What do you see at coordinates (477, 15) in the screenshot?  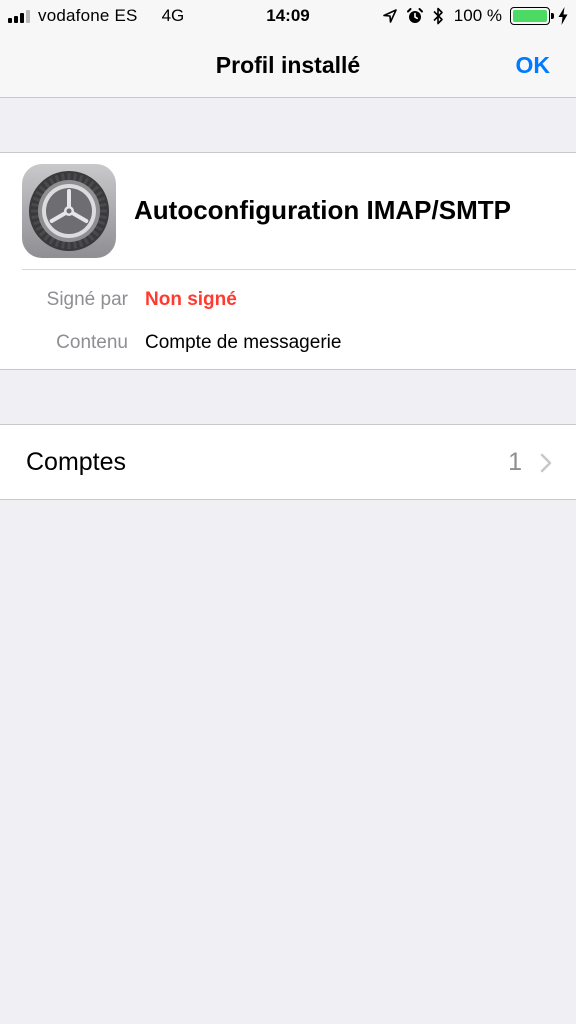 I see `battery-percentage: 100 %` at bounding box center [477, 15].